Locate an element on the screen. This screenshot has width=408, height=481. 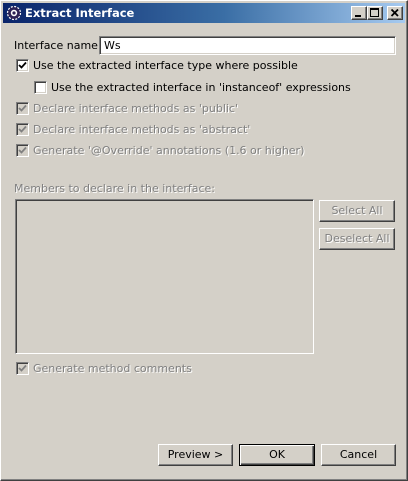
deselect-all-button: Deselect All is located at coordinates (357, 239).